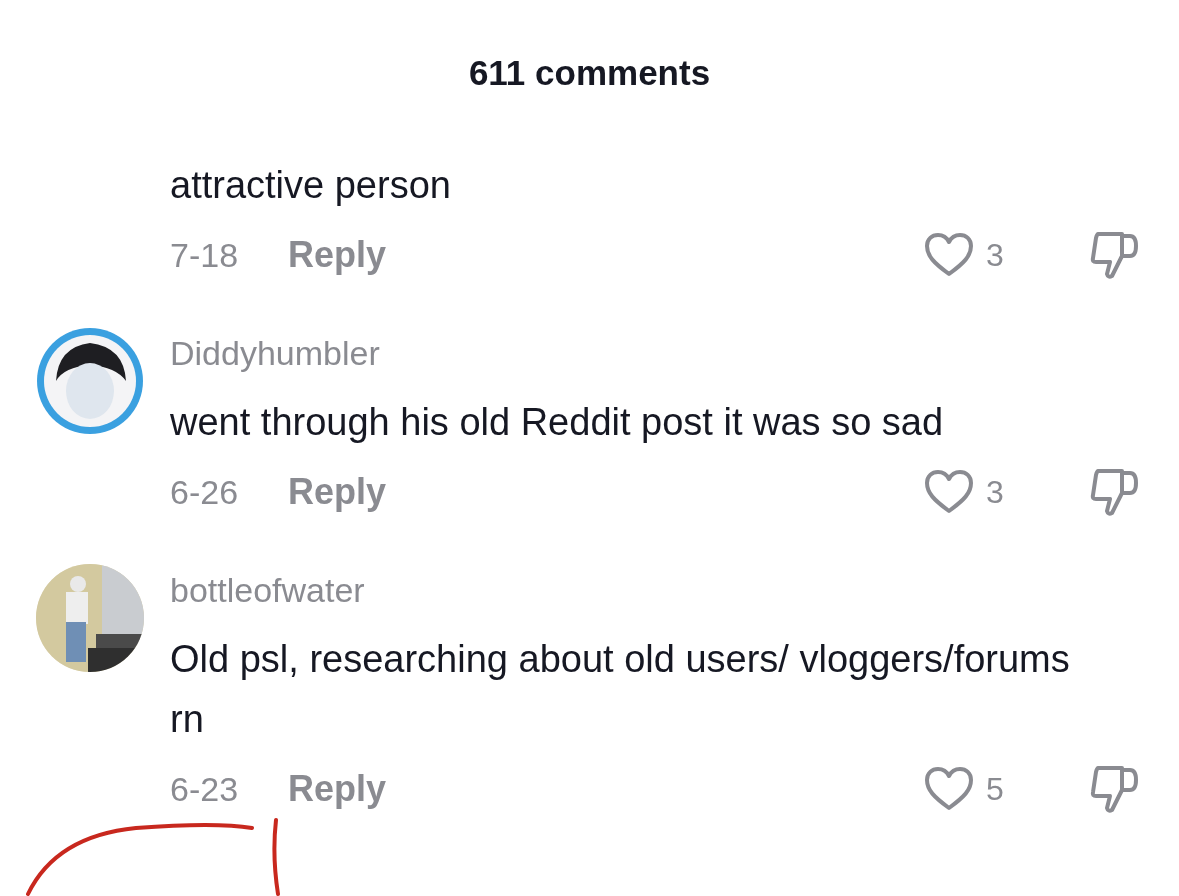 The height and width of the screenshot is (896, 1179). What do you see at coordinates (275, 353) in the screenshot?
I see `username: Diddyhumbler` at bounding box center [275, 353].